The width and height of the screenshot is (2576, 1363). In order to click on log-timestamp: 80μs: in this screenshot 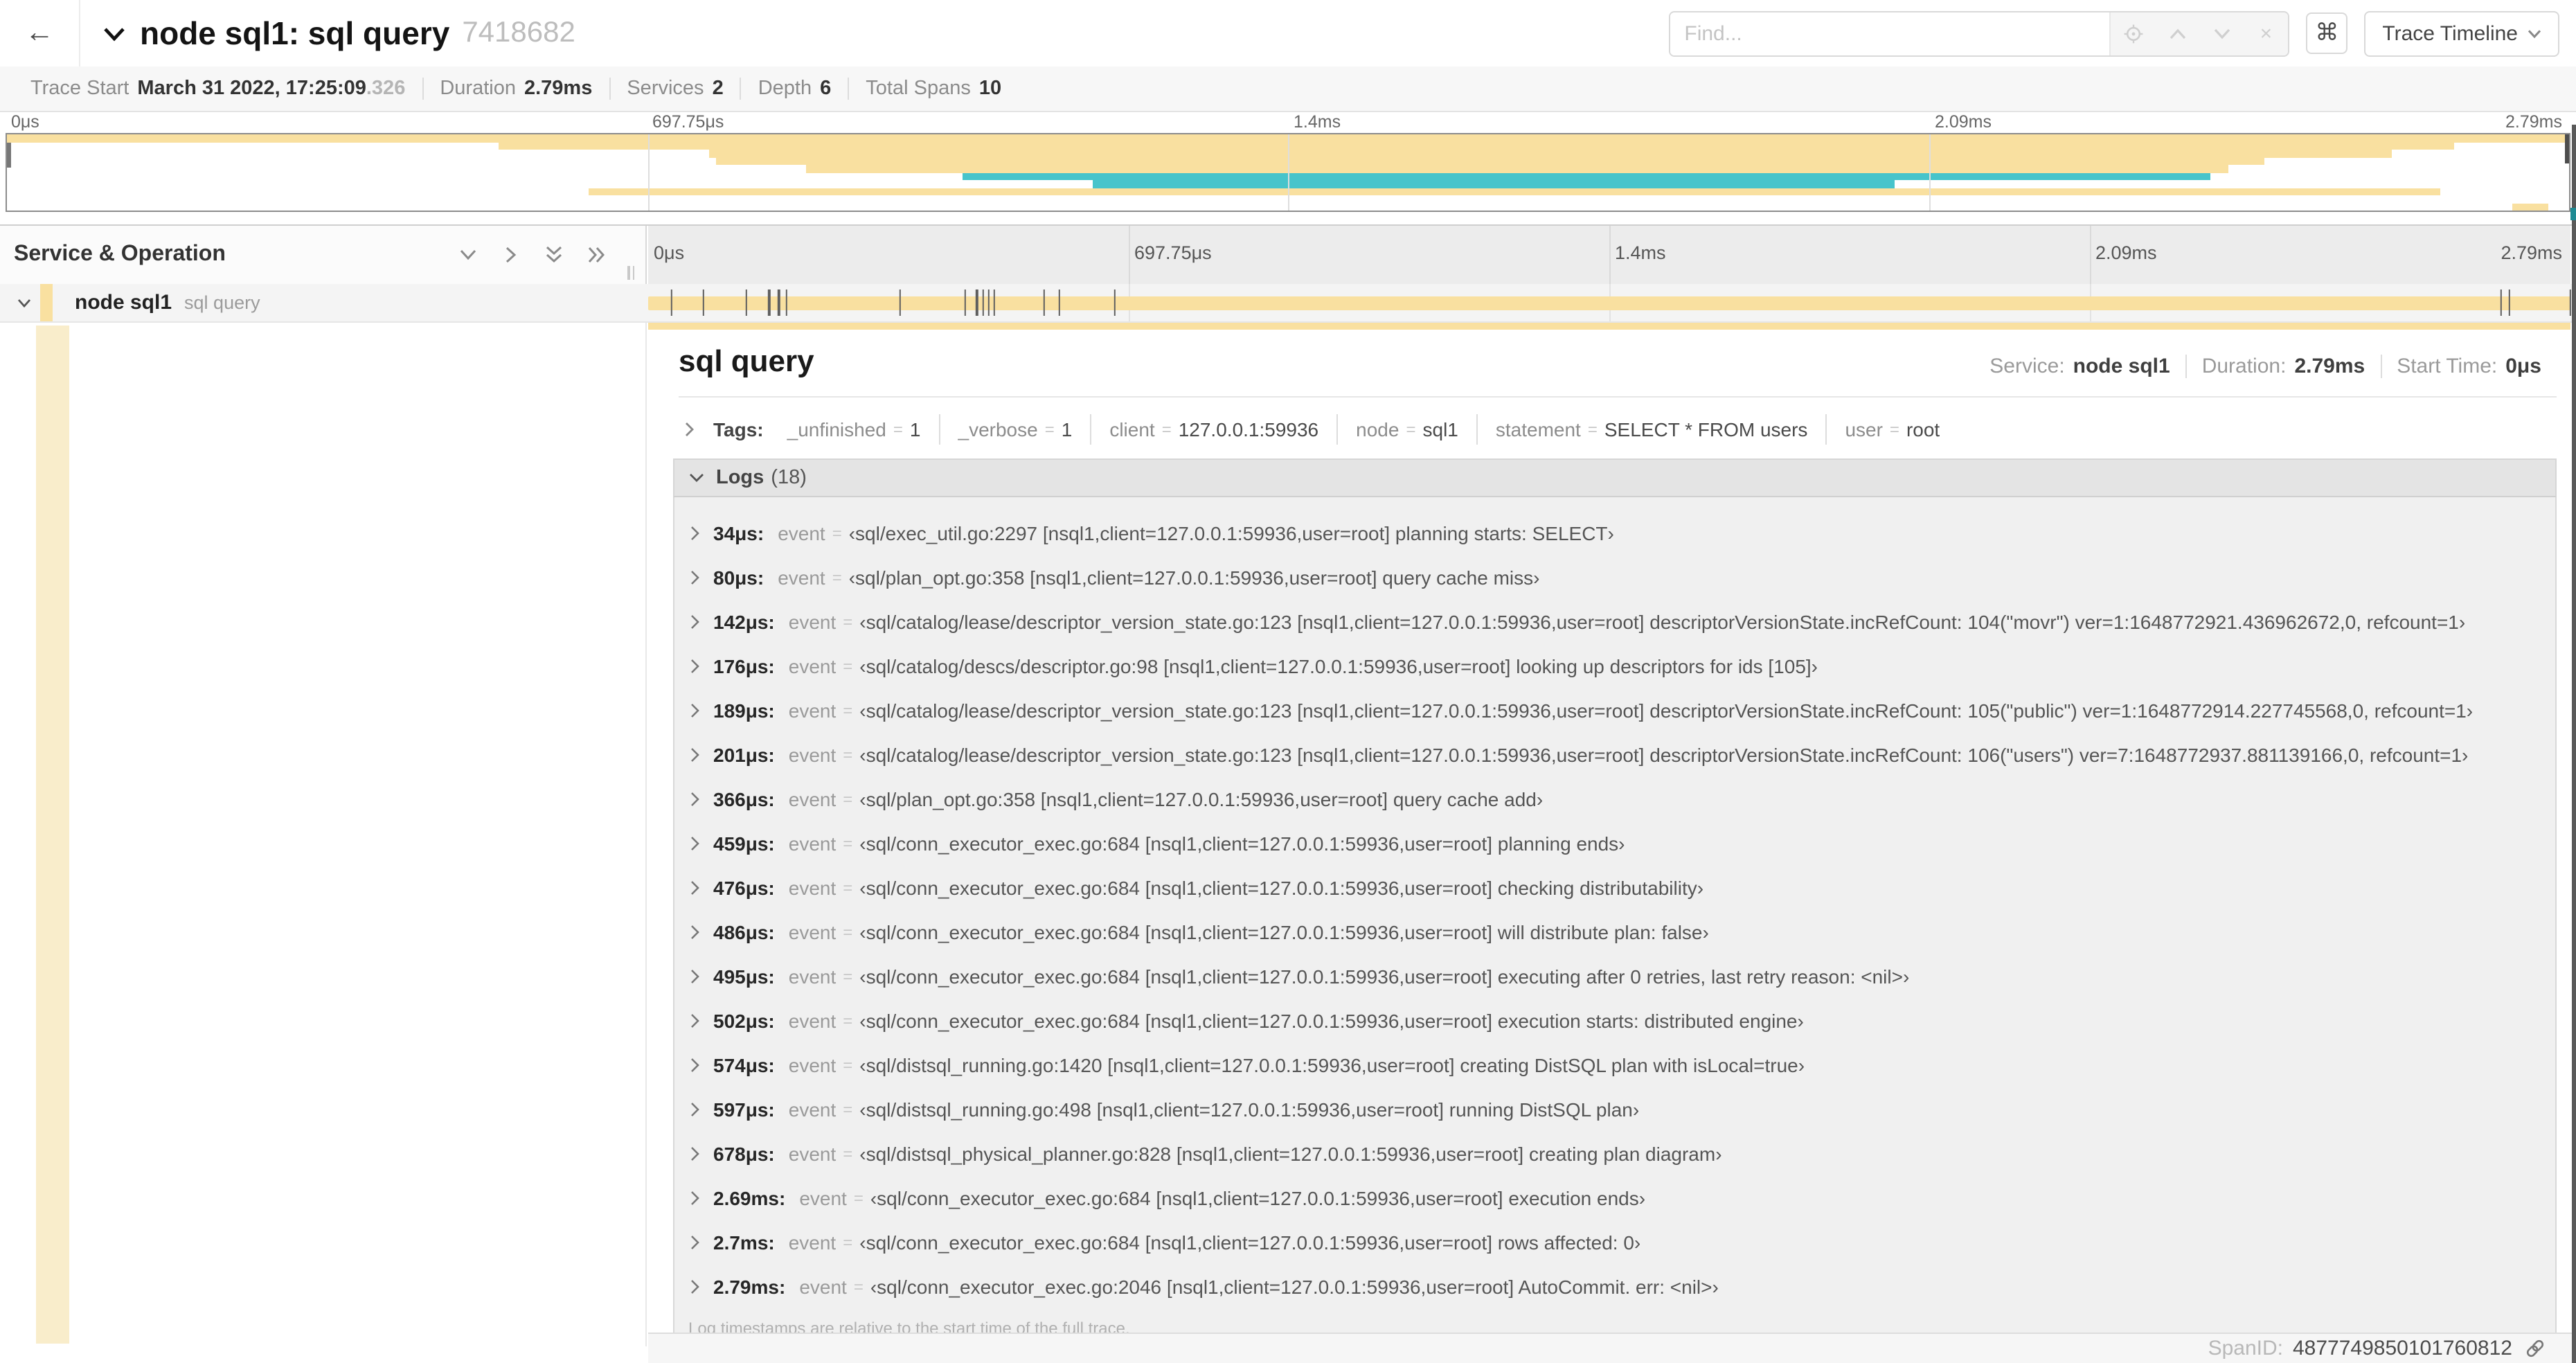, I will do `click(738, 577)`.